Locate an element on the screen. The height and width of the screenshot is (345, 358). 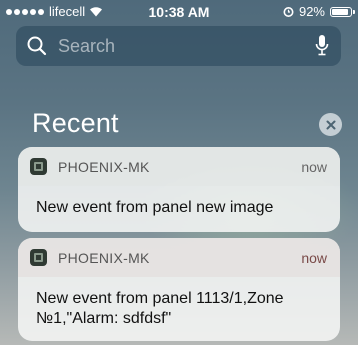
battery-percent: 92% is located at coordinates (311, 11).